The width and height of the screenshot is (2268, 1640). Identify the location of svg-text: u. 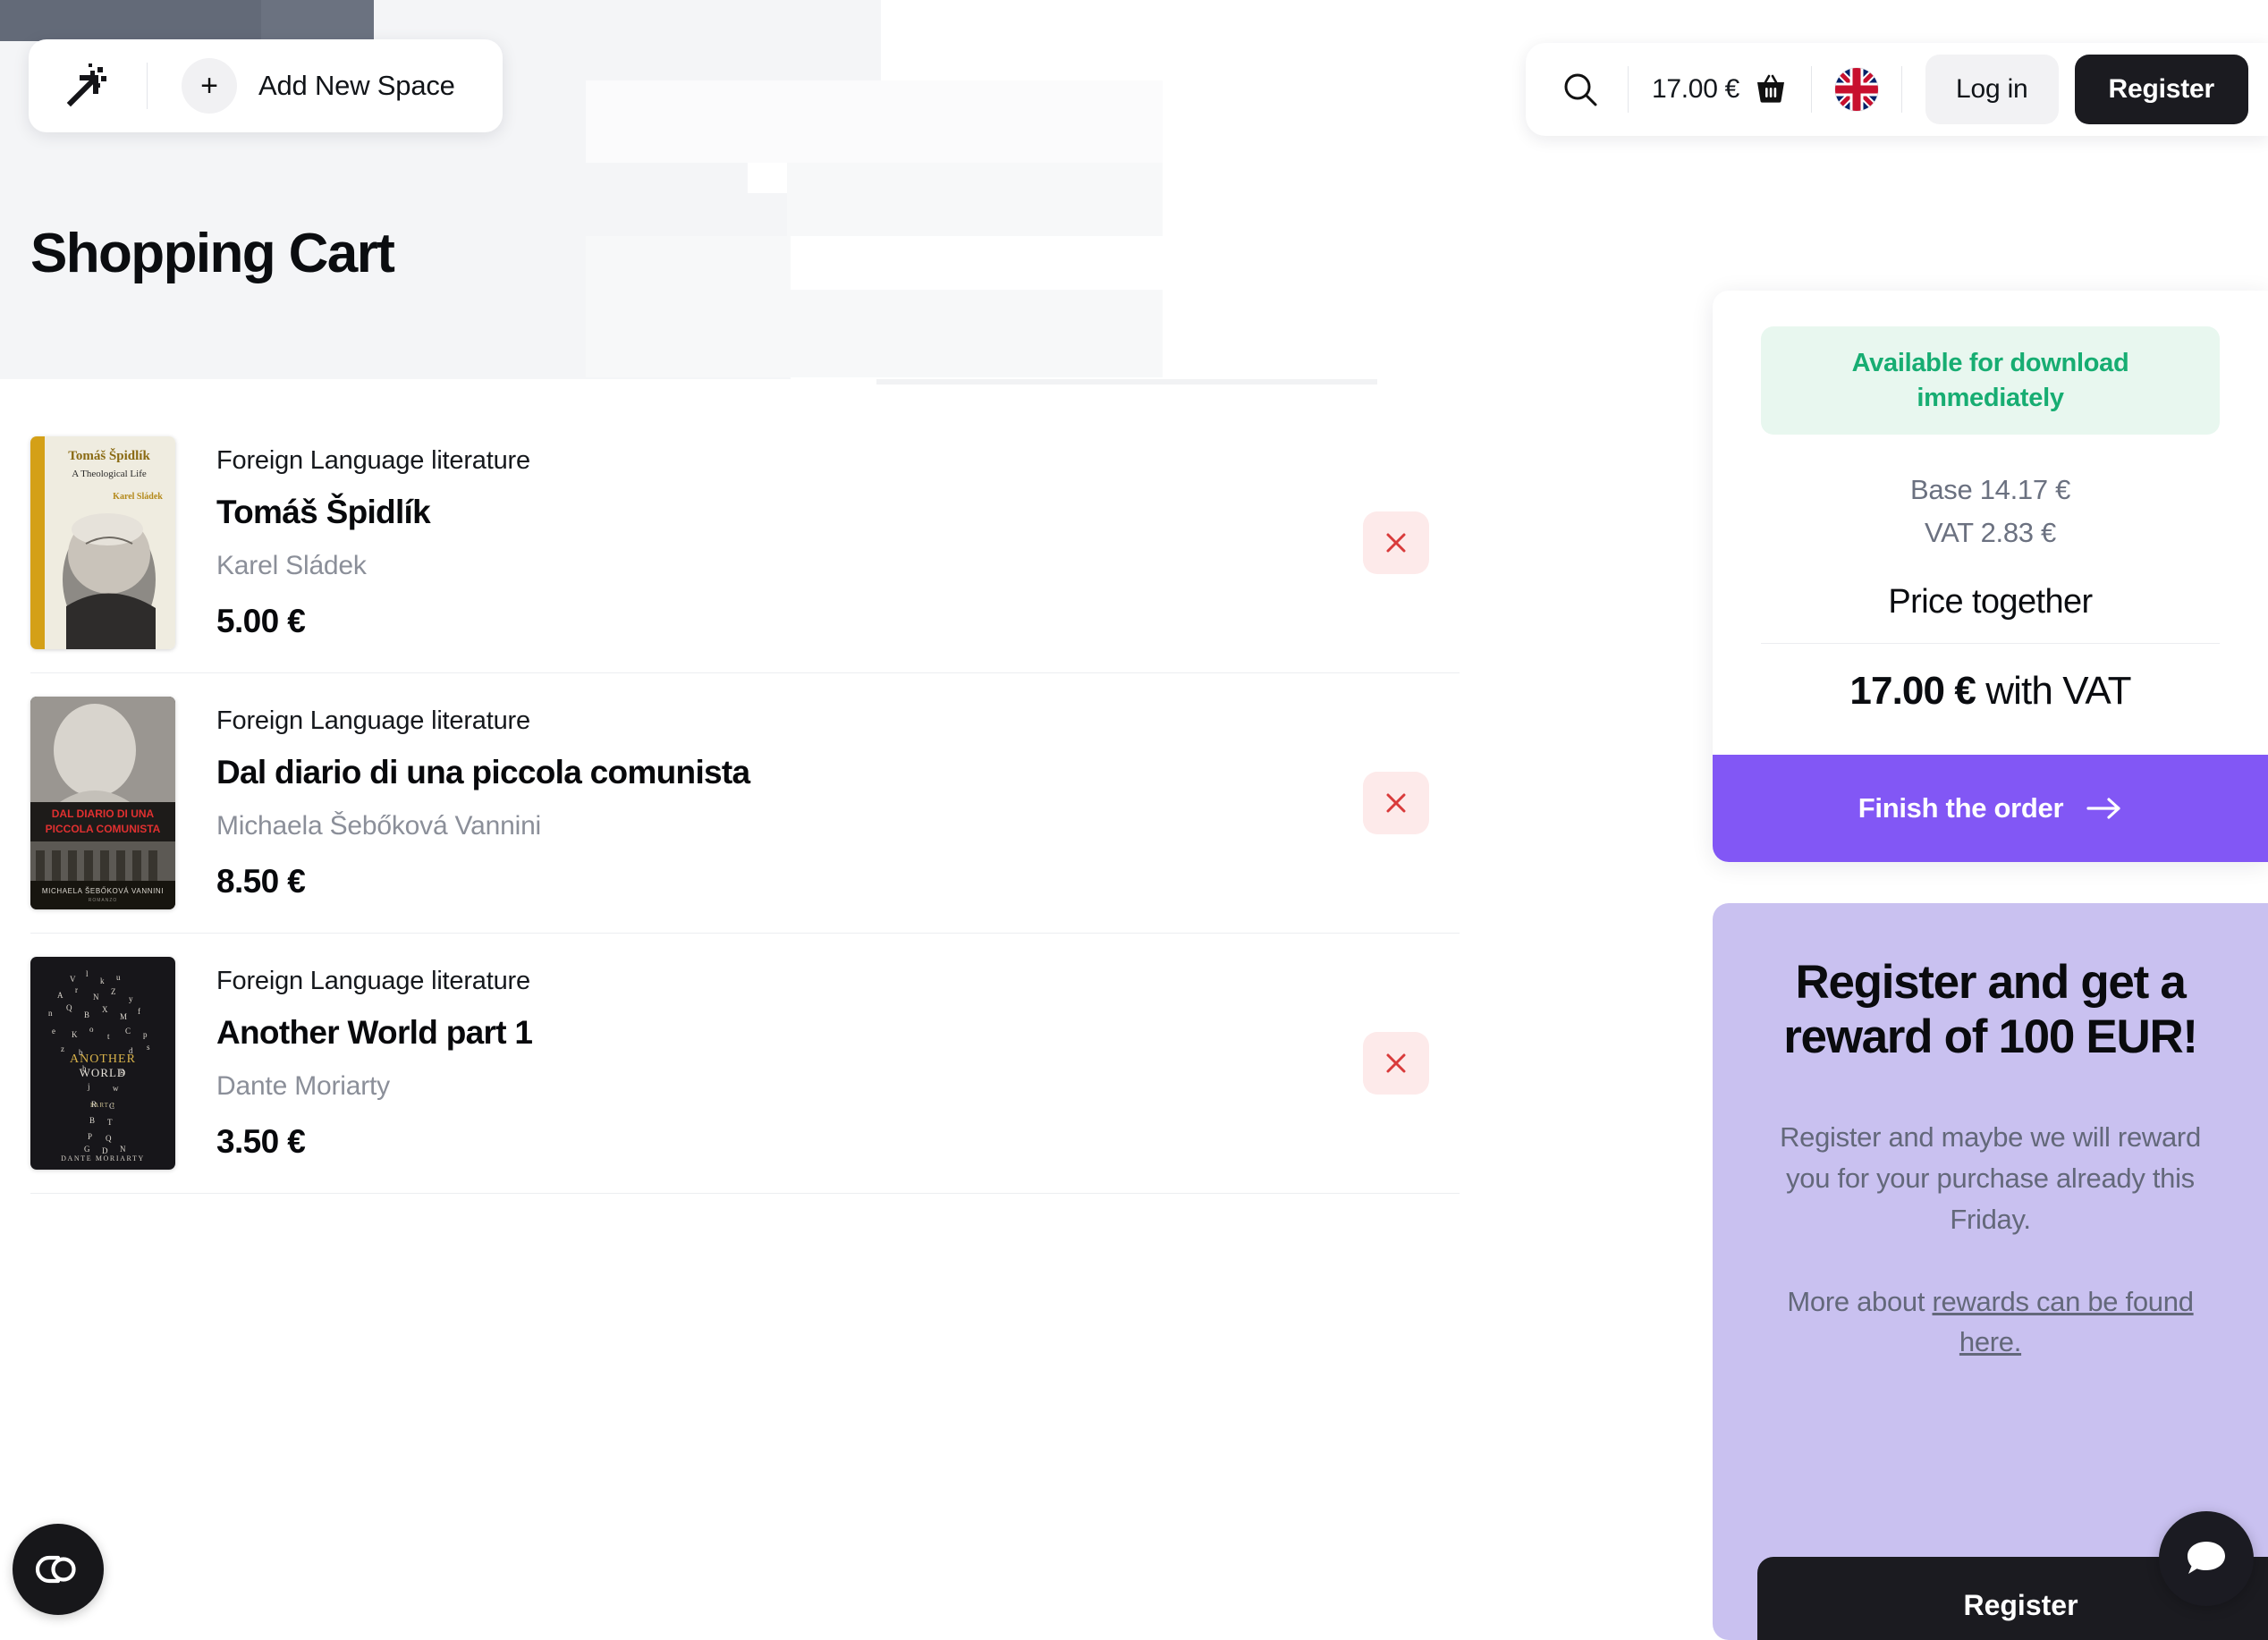
(119, 977).